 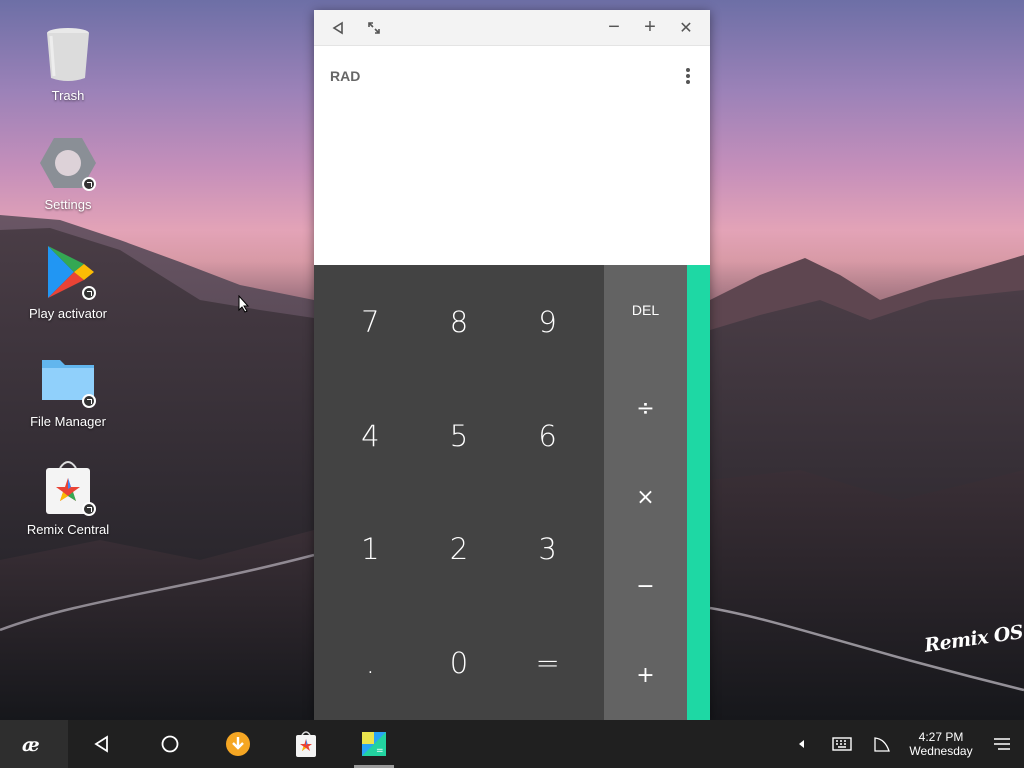 I want to click on desktop-icon-label: File Manager, so click(x=68, y=421).